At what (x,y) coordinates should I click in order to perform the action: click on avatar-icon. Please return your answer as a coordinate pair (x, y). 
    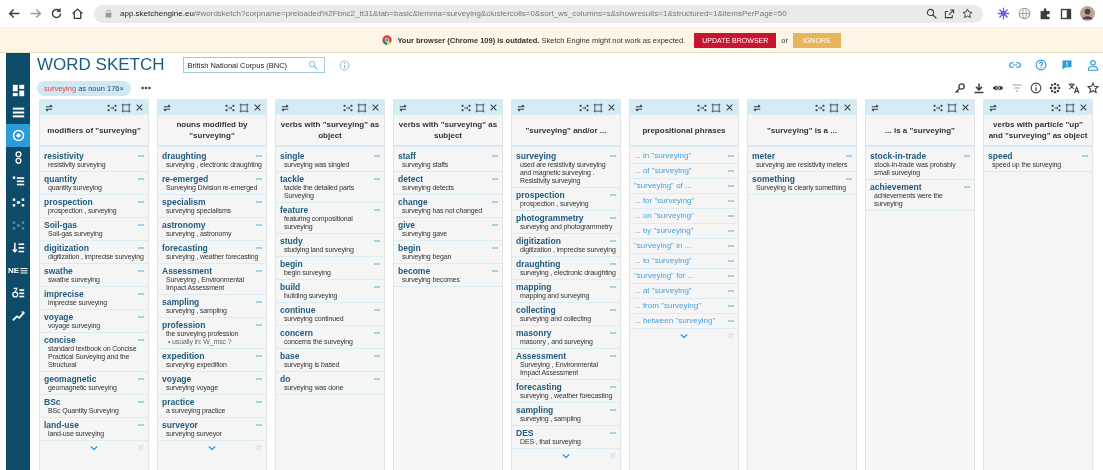
    Looking at the image, I should click on (1087, 13).